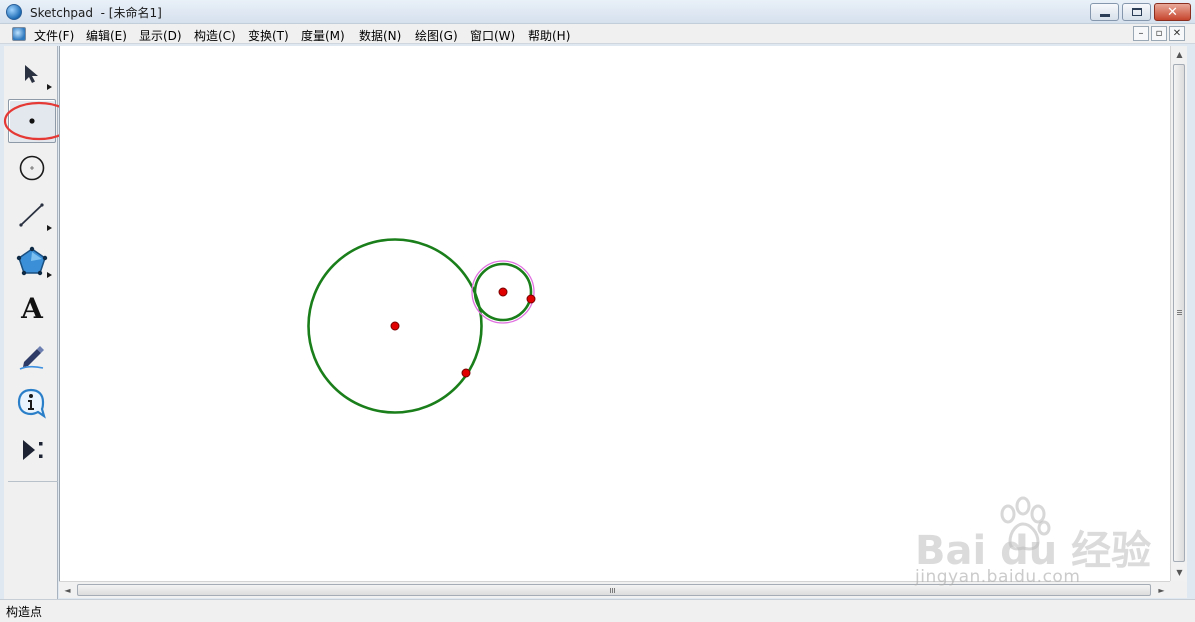  I want to click on scroll-up-arrow-icon: ▲, so click(1179, 54).